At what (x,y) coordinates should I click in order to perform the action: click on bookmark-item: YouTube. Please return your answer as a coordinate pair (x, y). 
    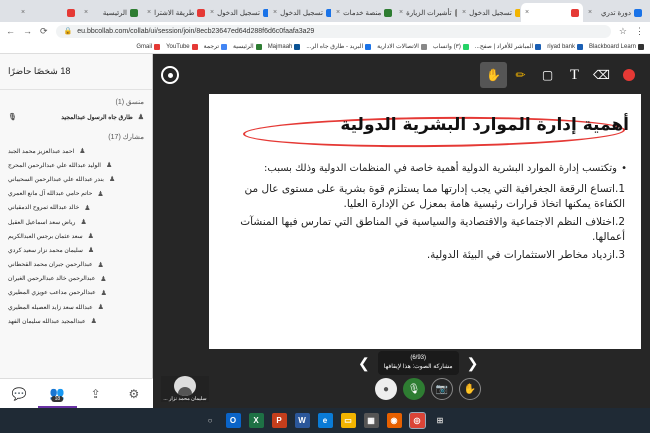
    Looking at the image, I should click on (182, 46).